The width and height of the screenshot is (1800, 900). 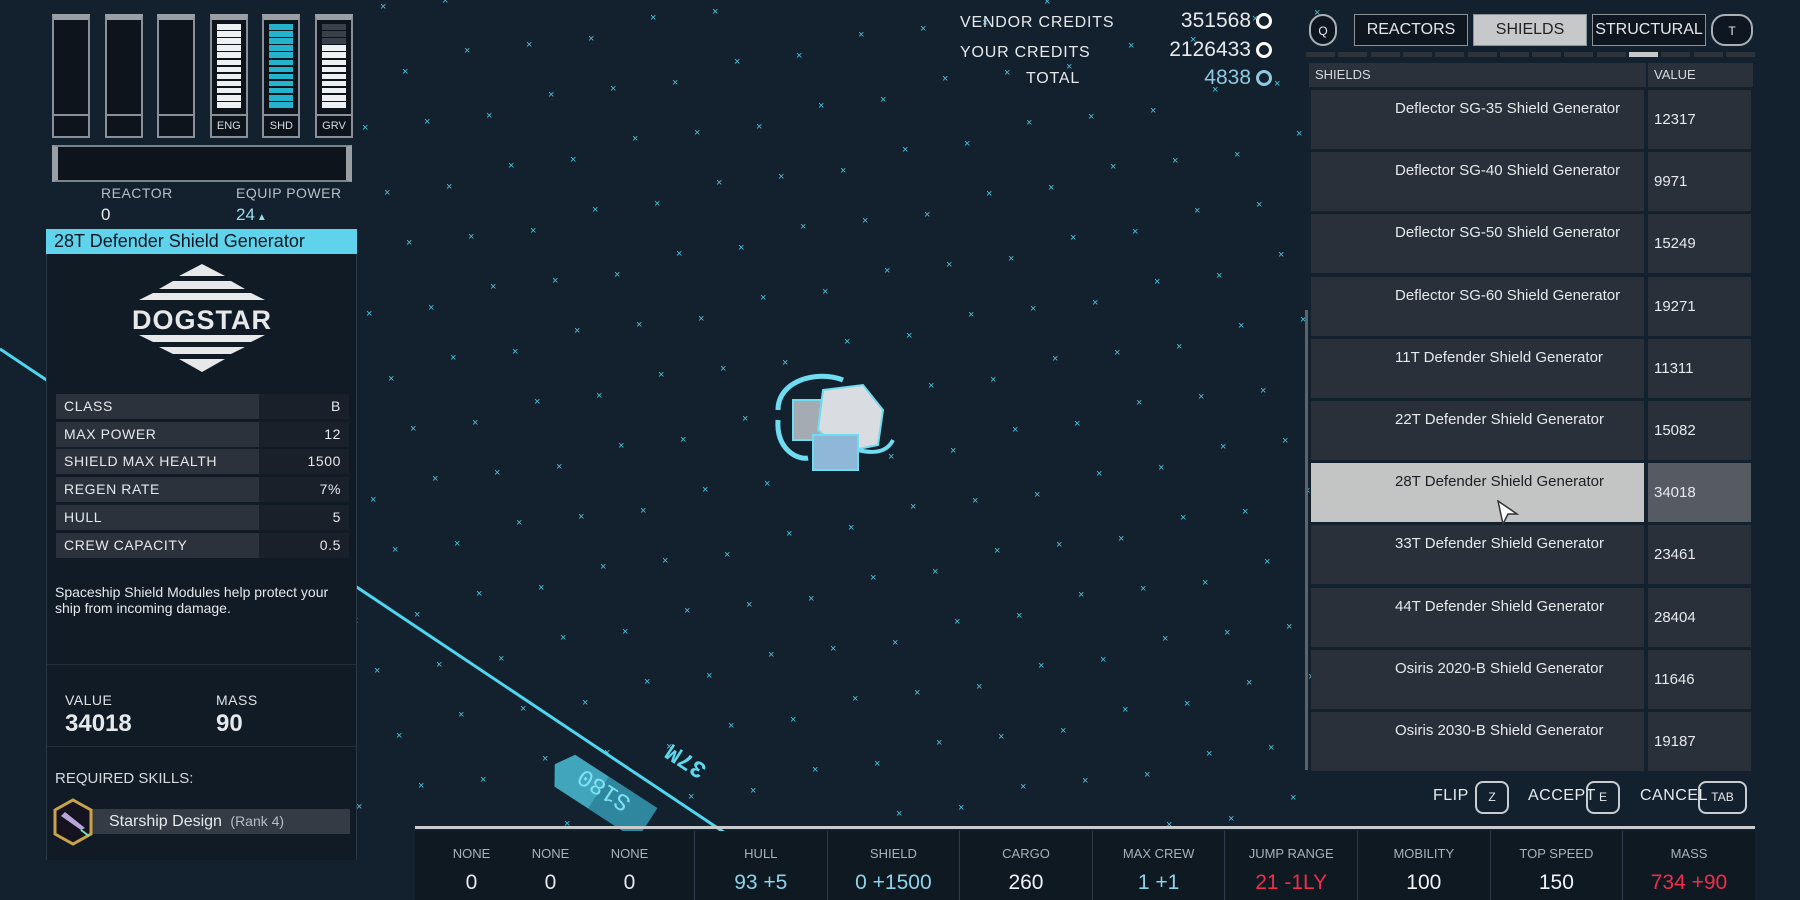 I want to click on shield-module-model, so click(x=835, y=422).